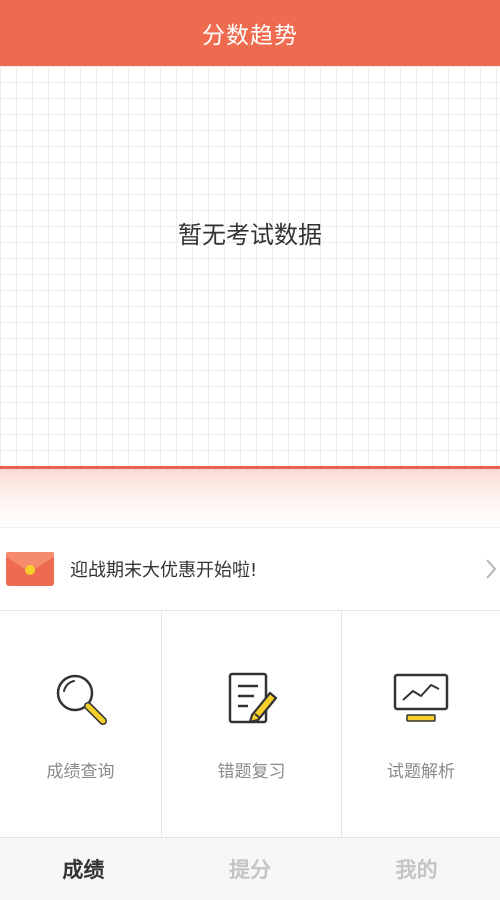 This screenshot has height=900, width=500. Describe the element at coordinates (416, 869) in the screenshot. I see `tab-mine: 我的` at that location.